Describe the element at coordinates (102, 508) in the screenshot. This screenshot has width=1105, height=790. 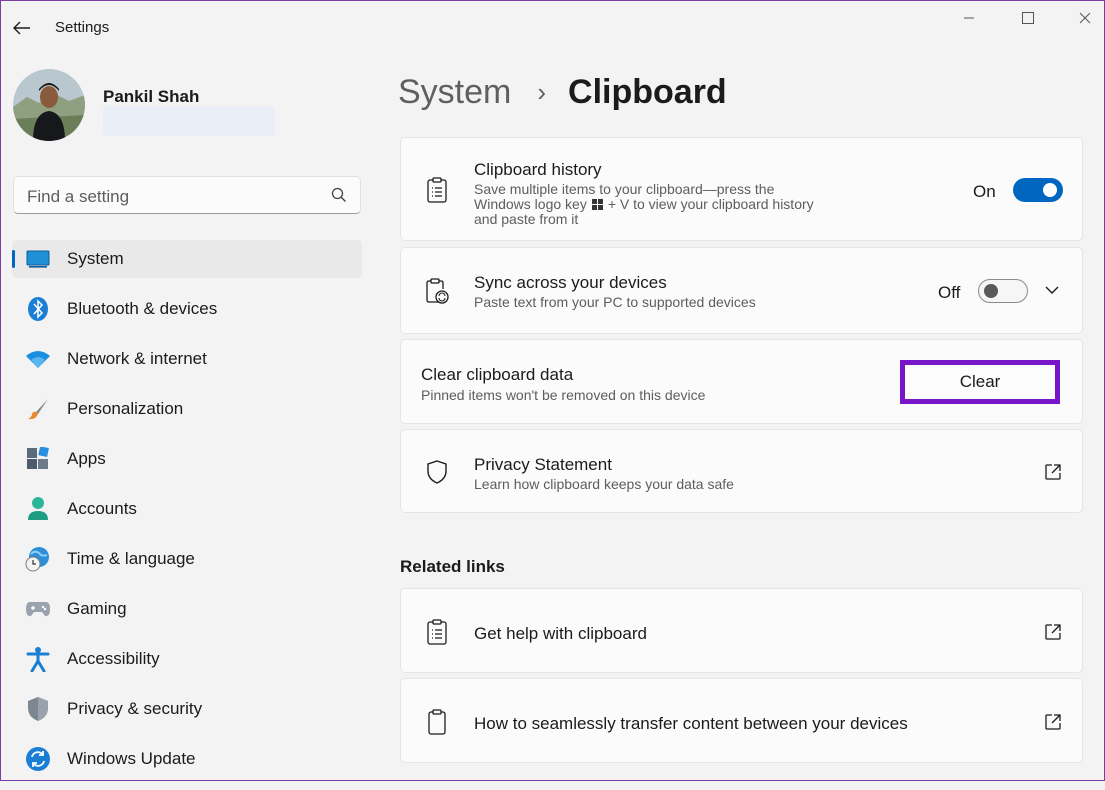
I see `sidebar-item-label: Accounts` at that location.